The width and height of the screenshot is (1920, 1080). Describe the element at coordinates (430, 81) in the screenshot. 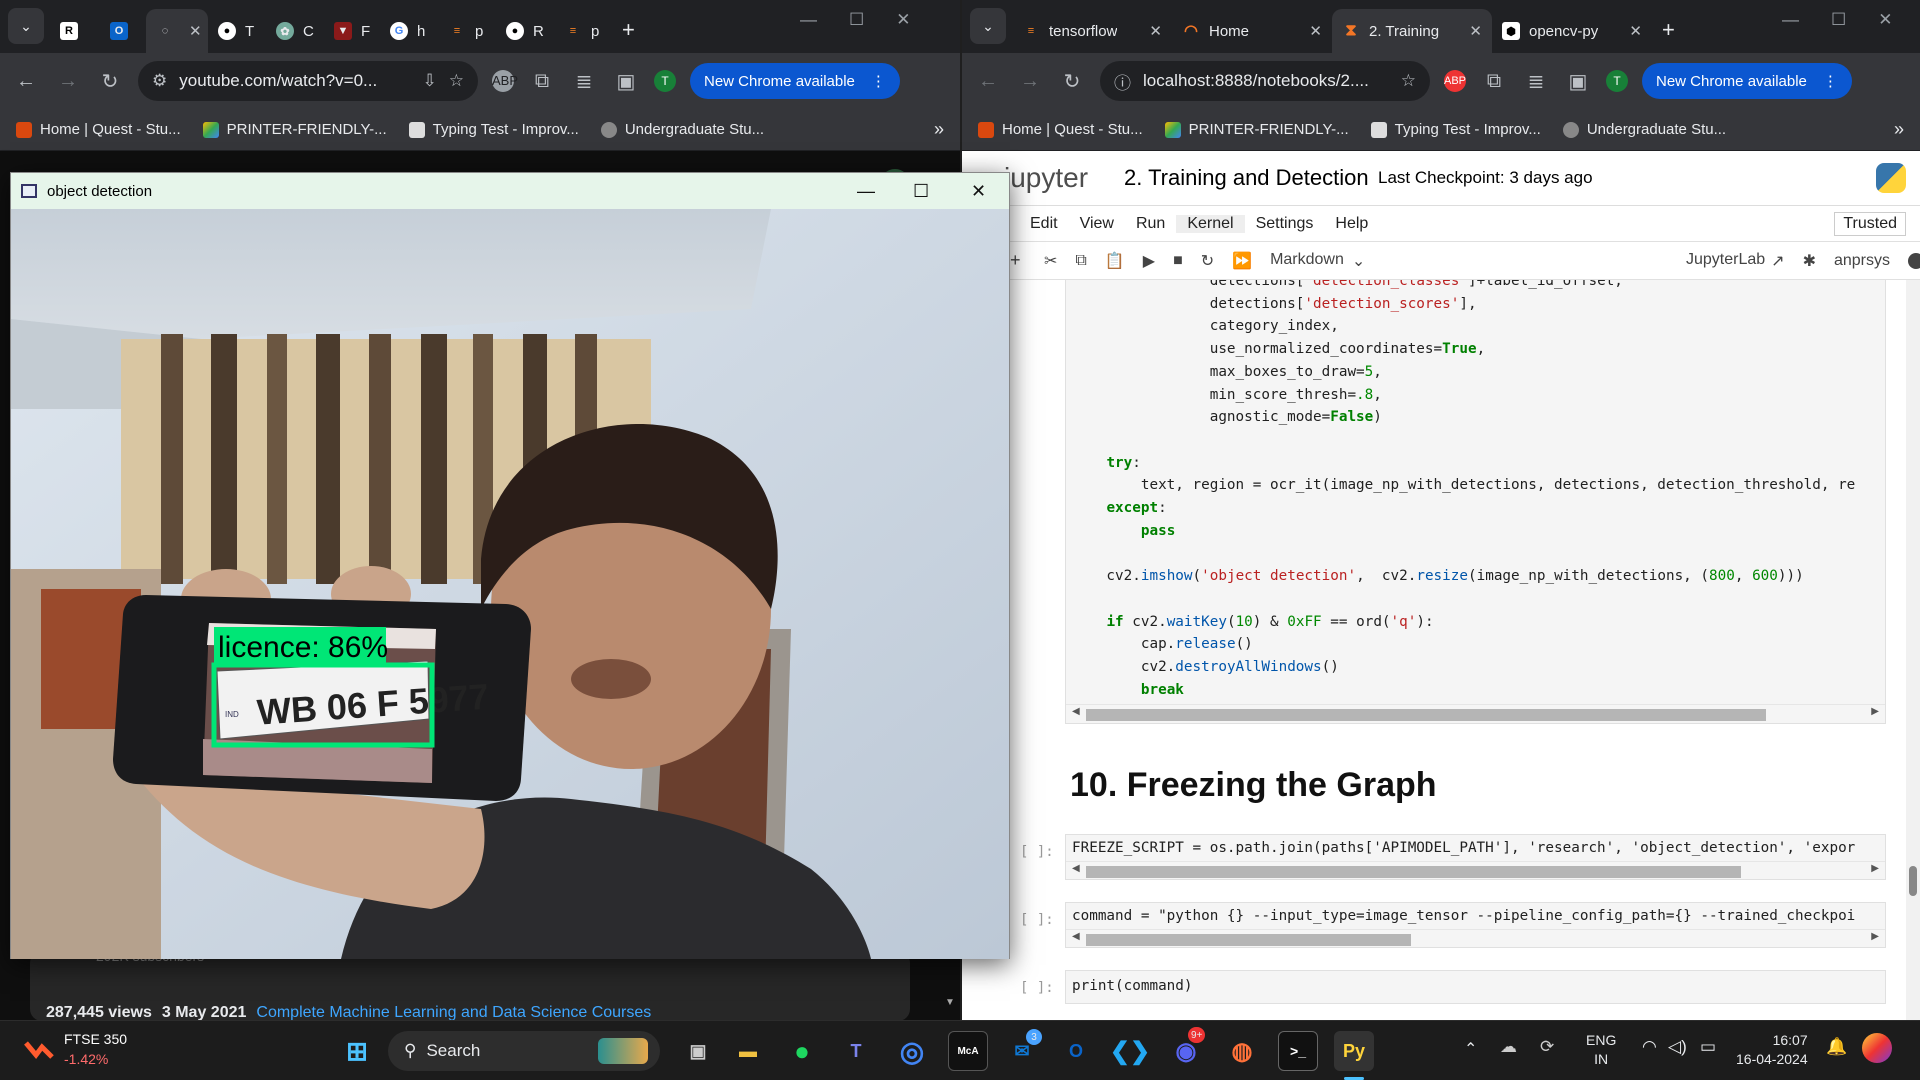

I see `install-icon: ⇩` at that location.